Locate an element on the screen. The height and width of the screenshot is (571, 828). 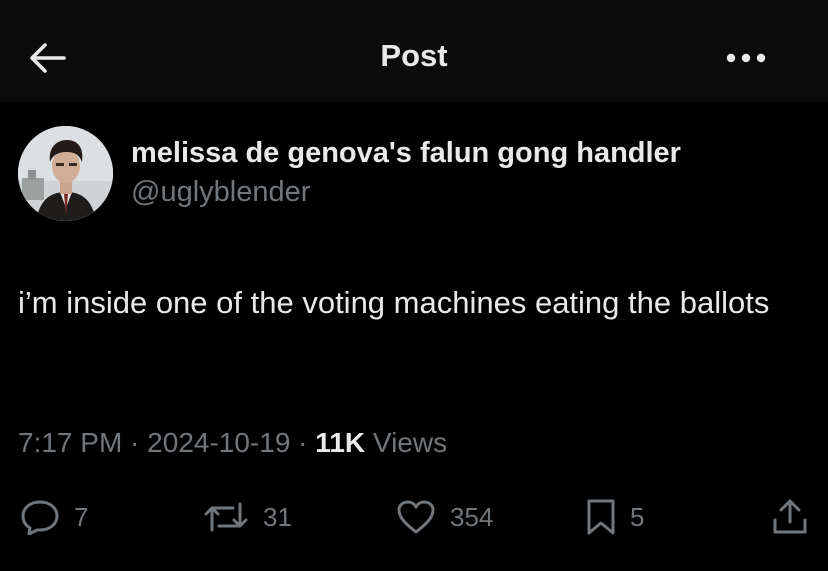
more-horizontal-icon is located at coordinates (746, 58).